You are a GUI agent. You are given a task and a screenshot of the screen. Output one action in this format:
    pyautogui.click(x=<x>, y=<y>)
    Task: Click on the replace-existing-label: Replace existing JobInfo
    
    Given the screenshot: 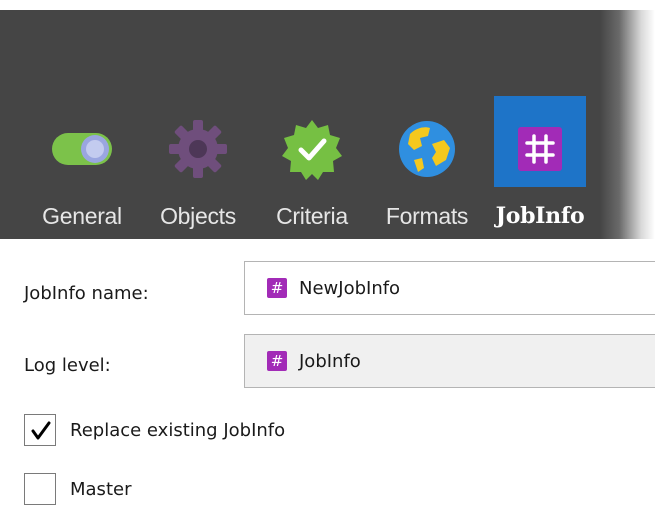 What is the action you would take?
    pyautogui.click(x=178, y=430)
    